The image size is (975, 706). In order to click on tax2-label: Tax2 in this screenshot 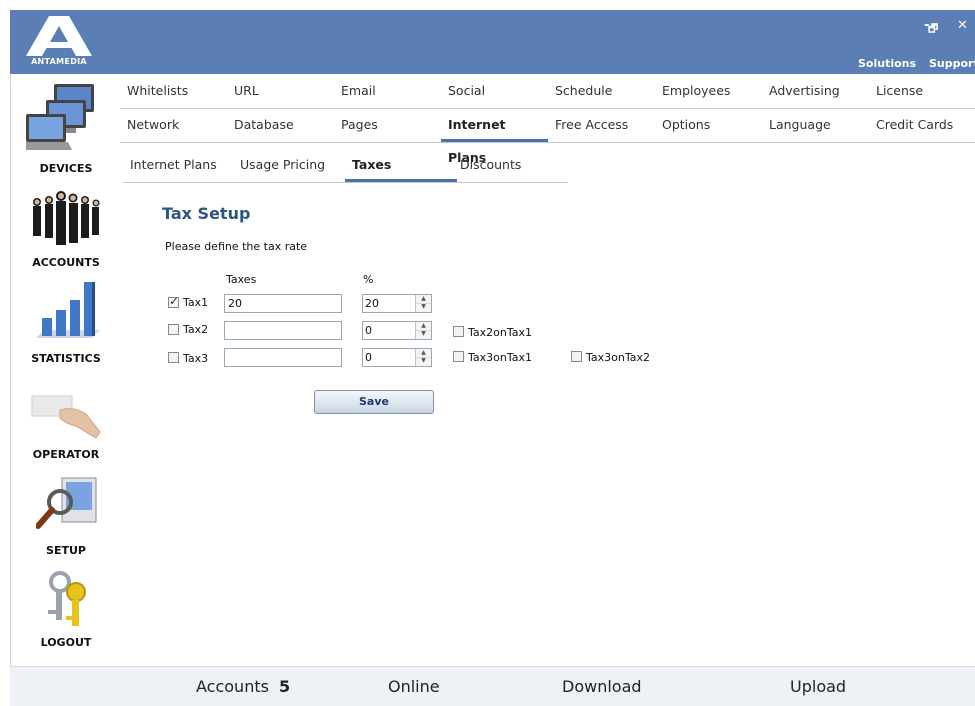, I will do `click(196, 329)`.